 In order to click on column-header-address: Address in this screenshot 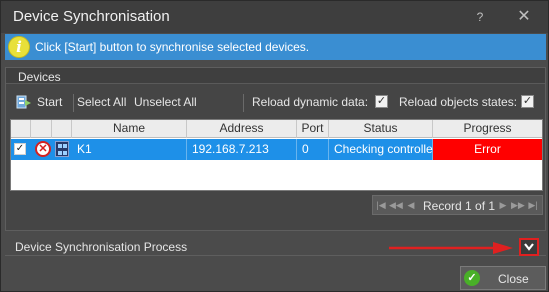, I will do `click(242, 129)`.